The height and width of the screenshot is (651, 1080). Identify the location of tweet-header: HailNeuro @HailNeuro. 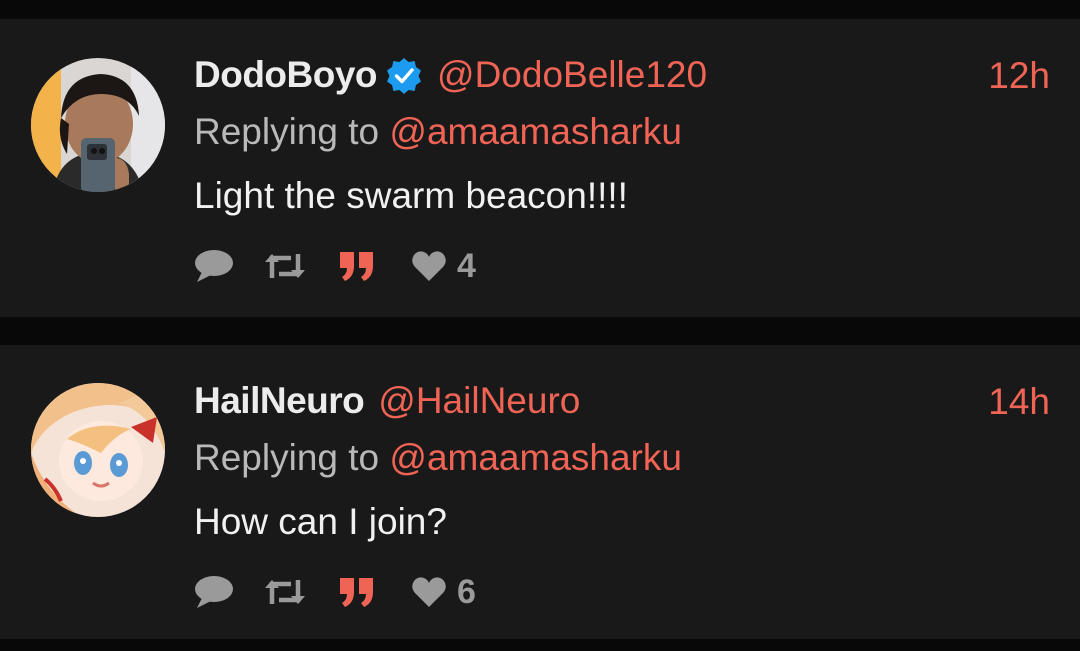
(387, 401).